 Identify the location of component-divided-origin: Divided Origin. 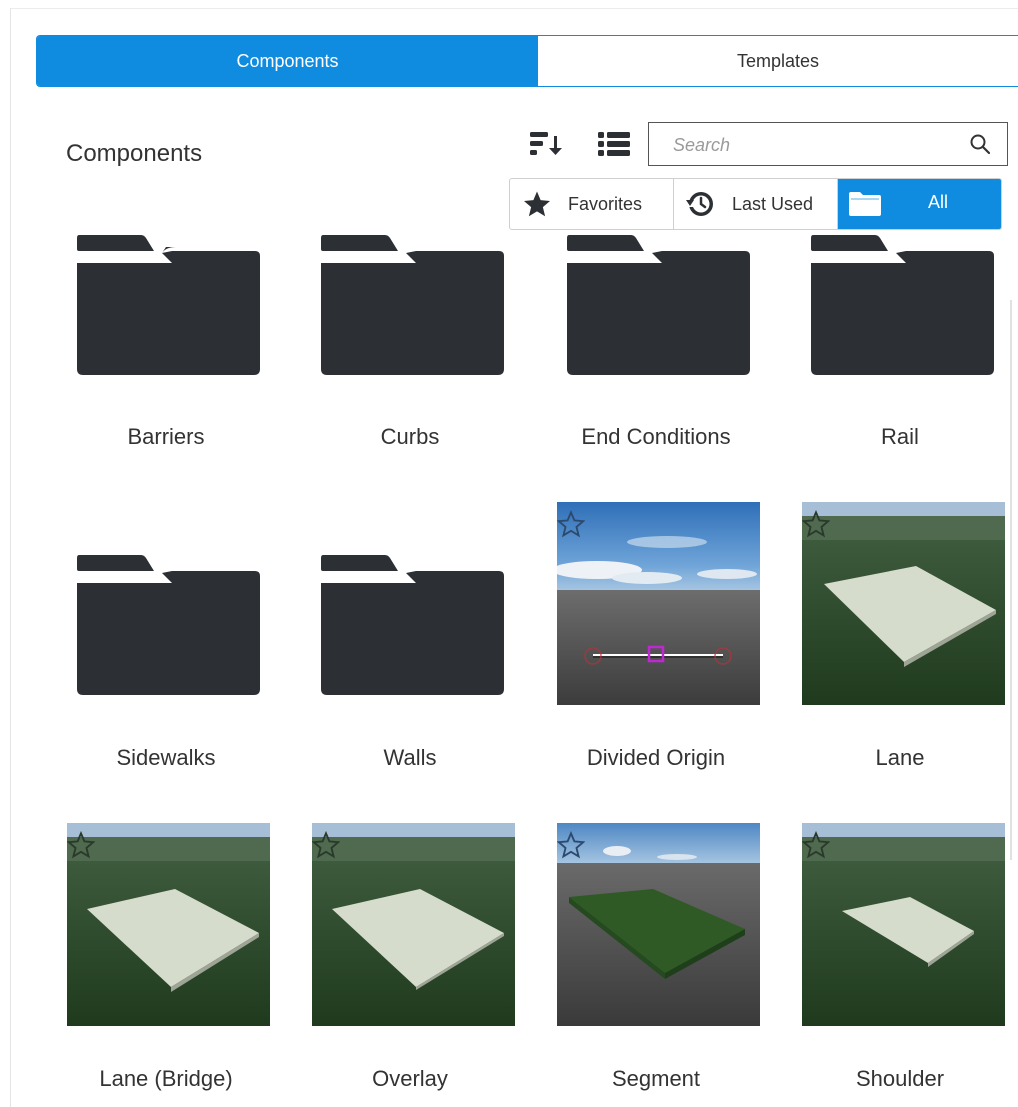
(656, 647).